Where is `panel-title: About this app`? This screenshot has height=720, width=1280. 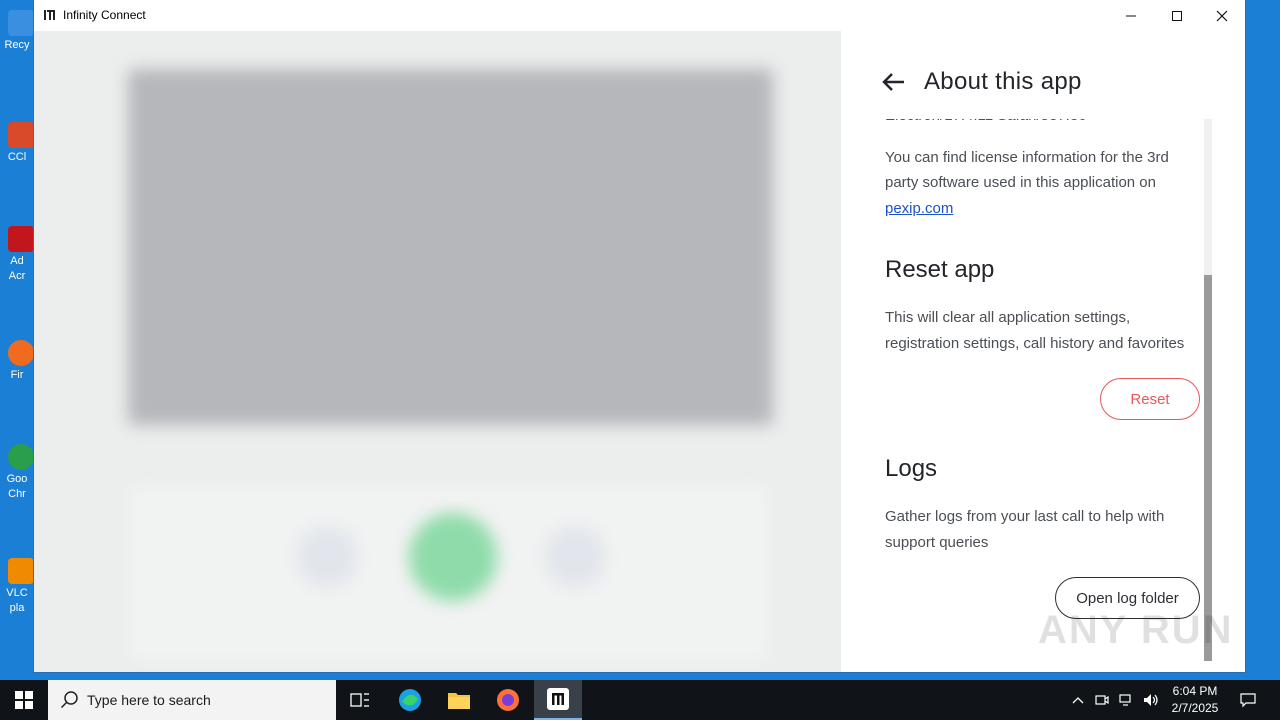
panel-title: About this app is located at coordinates (1003, 81).